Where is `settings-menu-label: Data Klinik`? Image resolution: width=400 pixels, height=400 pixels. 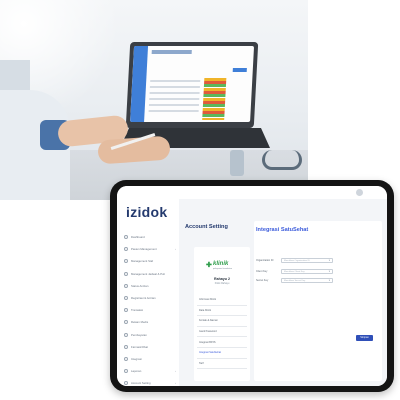 settings-menu-label: Data Klinik is located at coordinates (205, 310).